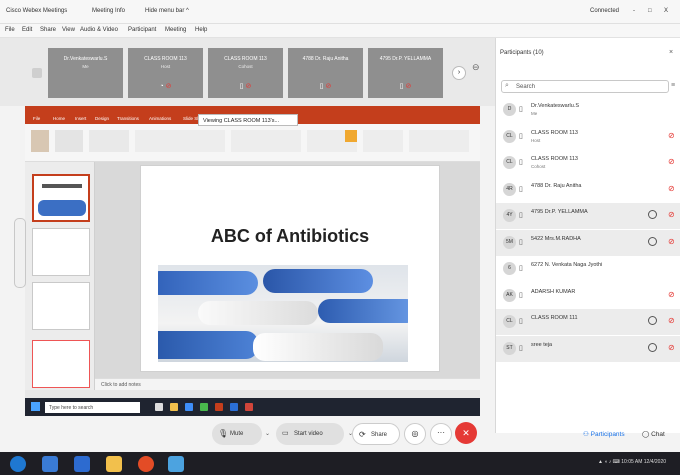  Describe the element at coordinates (18, 464) in the screenshot. I see `start-icon` at that location.